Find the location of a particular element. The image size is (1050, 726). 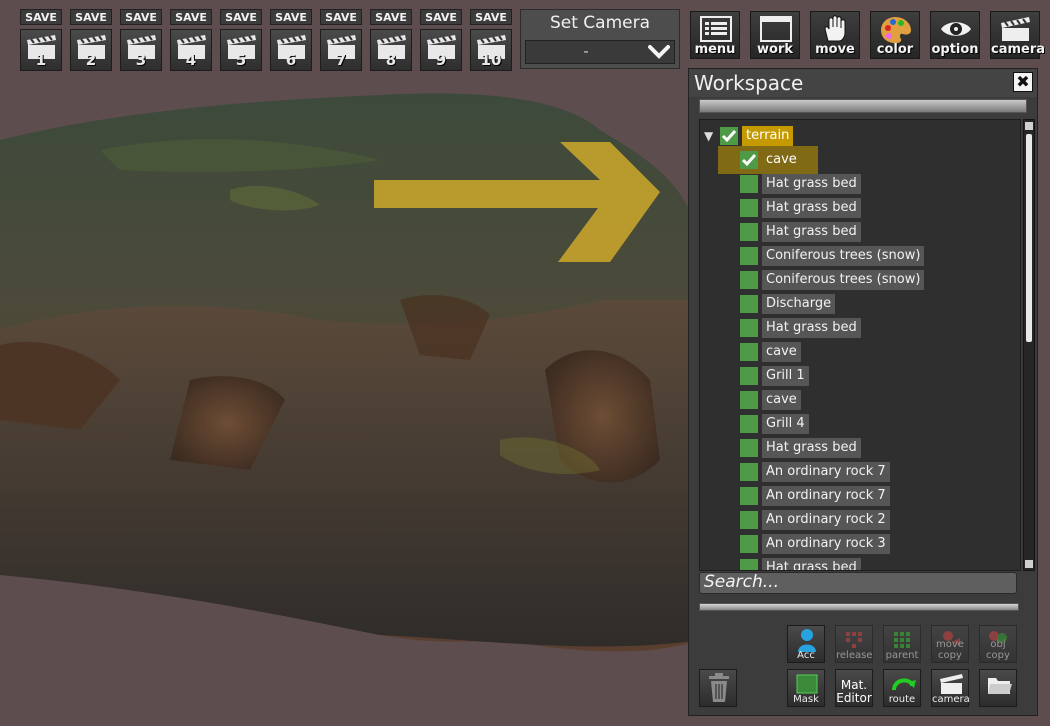

save-slot-number: 5 is located at coordinates (241, 60).